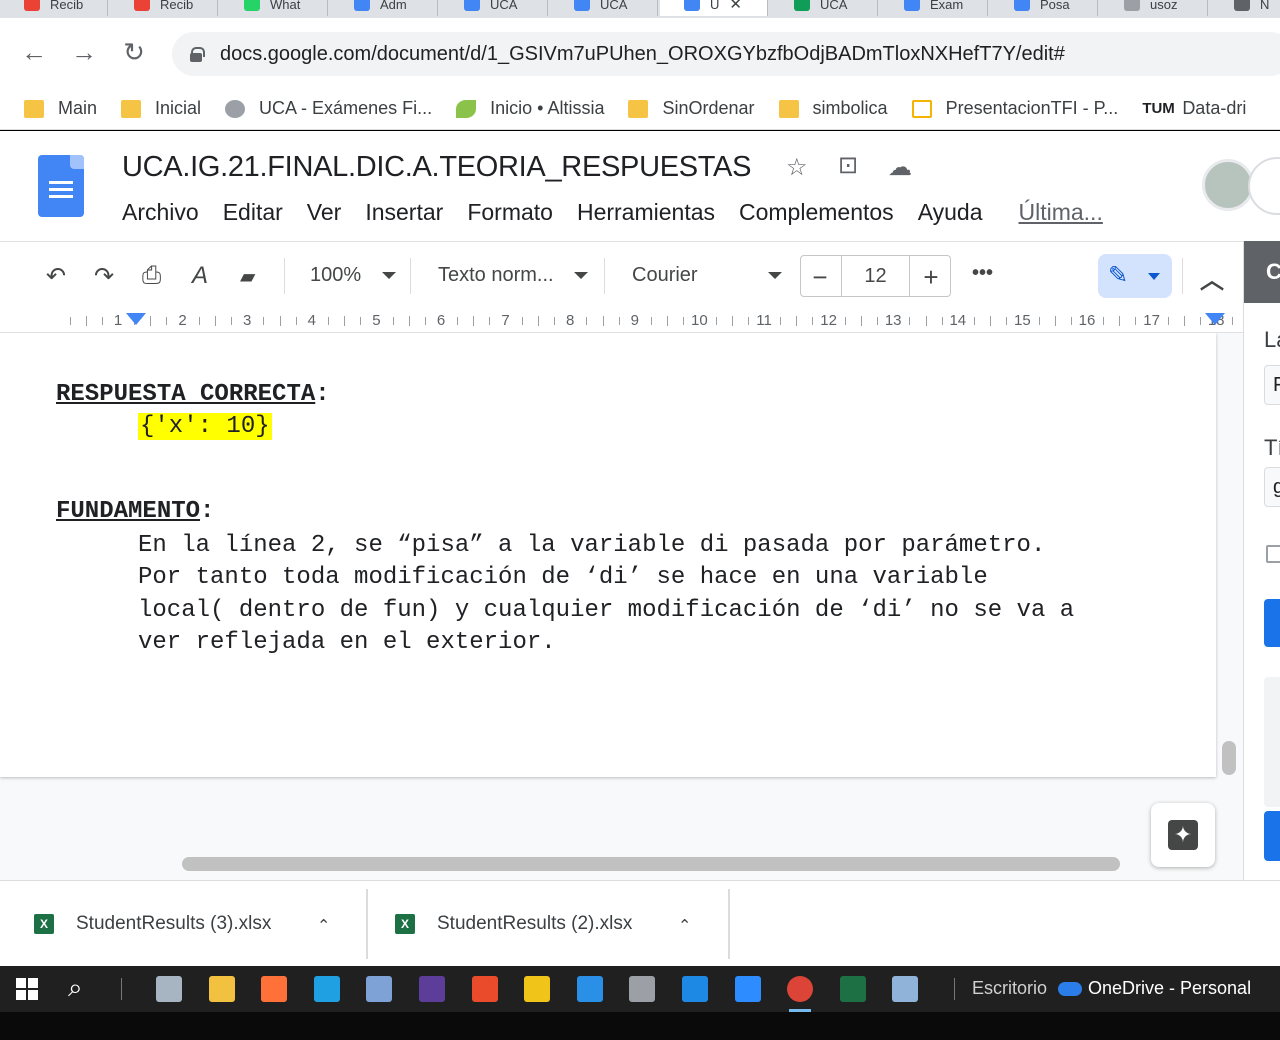  Describe the element at coordinates (136, 319) in the screenshot. I see `left-indent-marker` at that location.